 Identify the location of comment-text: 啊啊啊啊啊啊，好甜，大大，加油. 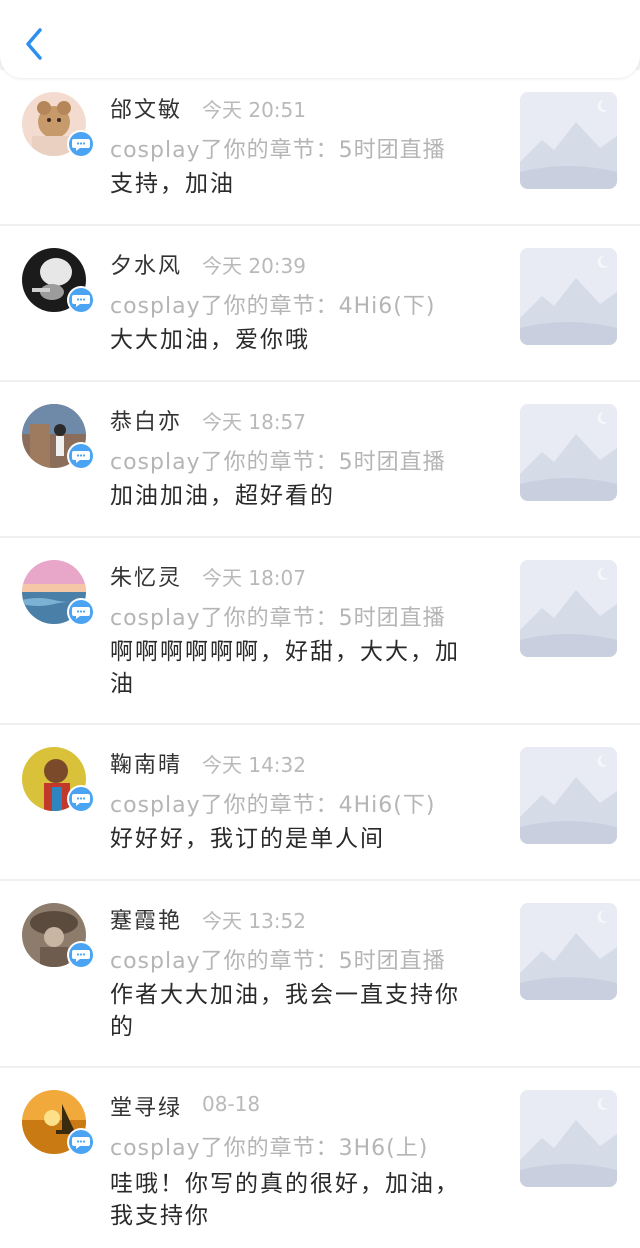
(285, 668).